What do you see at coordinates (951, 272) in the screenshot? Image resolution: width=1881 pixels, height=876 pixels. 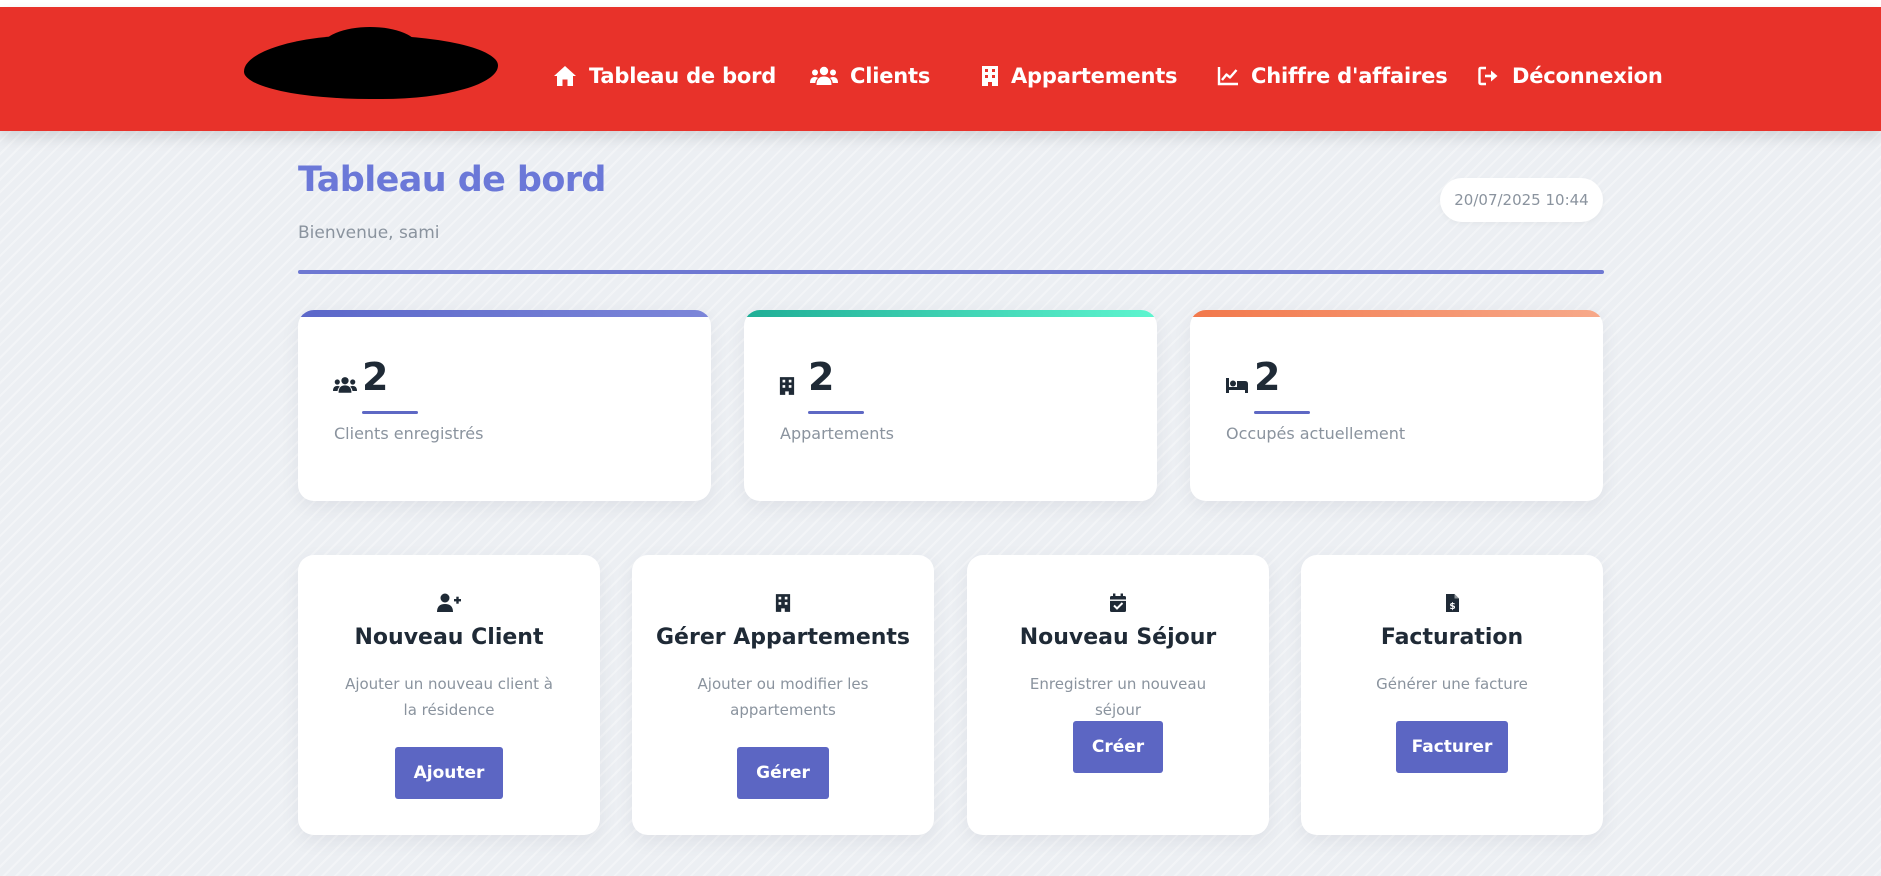 I see `title-divider` at bounding box center [951, 272].